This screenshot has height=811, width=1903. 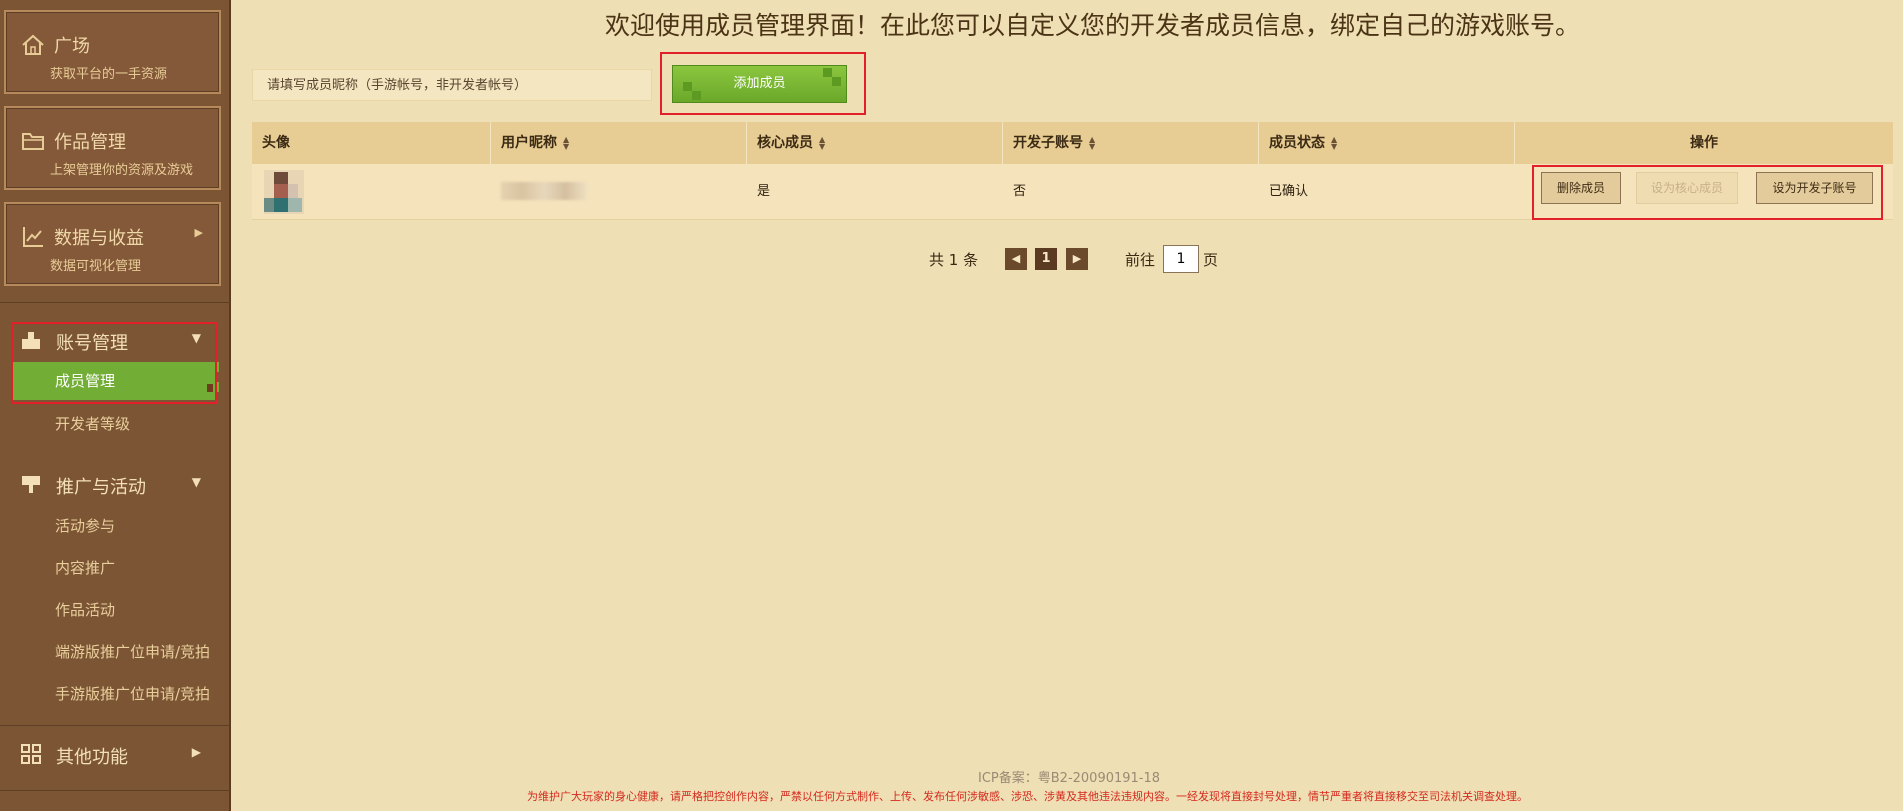 What do you see at coordinates (1093, 25) in the screenshot?
I see `page-title: 欢迎使用成员管理界面！在此您可以自定义您的开发者成员信息，绑定自己的游戏账号。` at bounding box center [1093, 25].